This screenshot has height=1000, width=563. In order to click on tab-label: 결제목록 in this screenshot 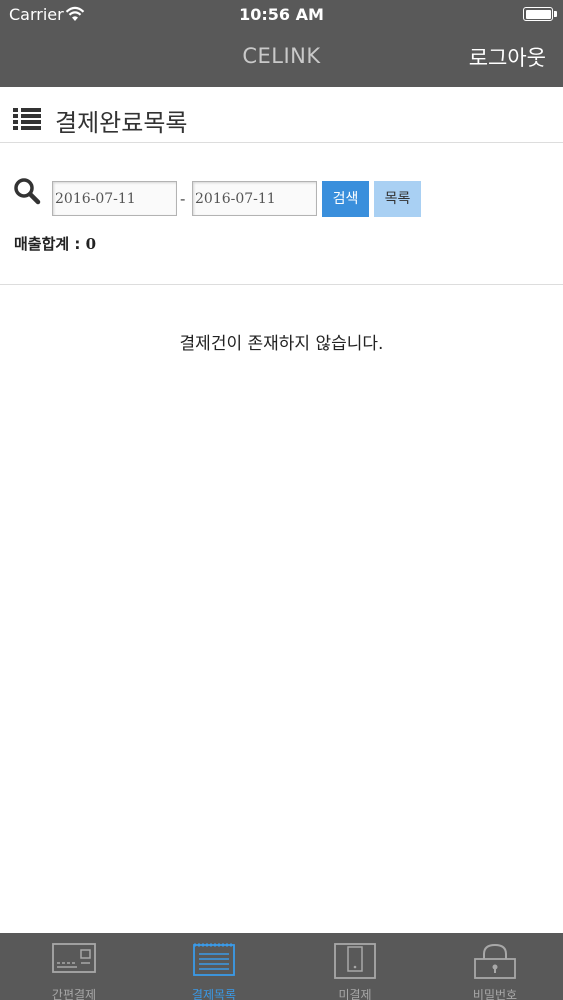, I will do `click(214, 994)`.